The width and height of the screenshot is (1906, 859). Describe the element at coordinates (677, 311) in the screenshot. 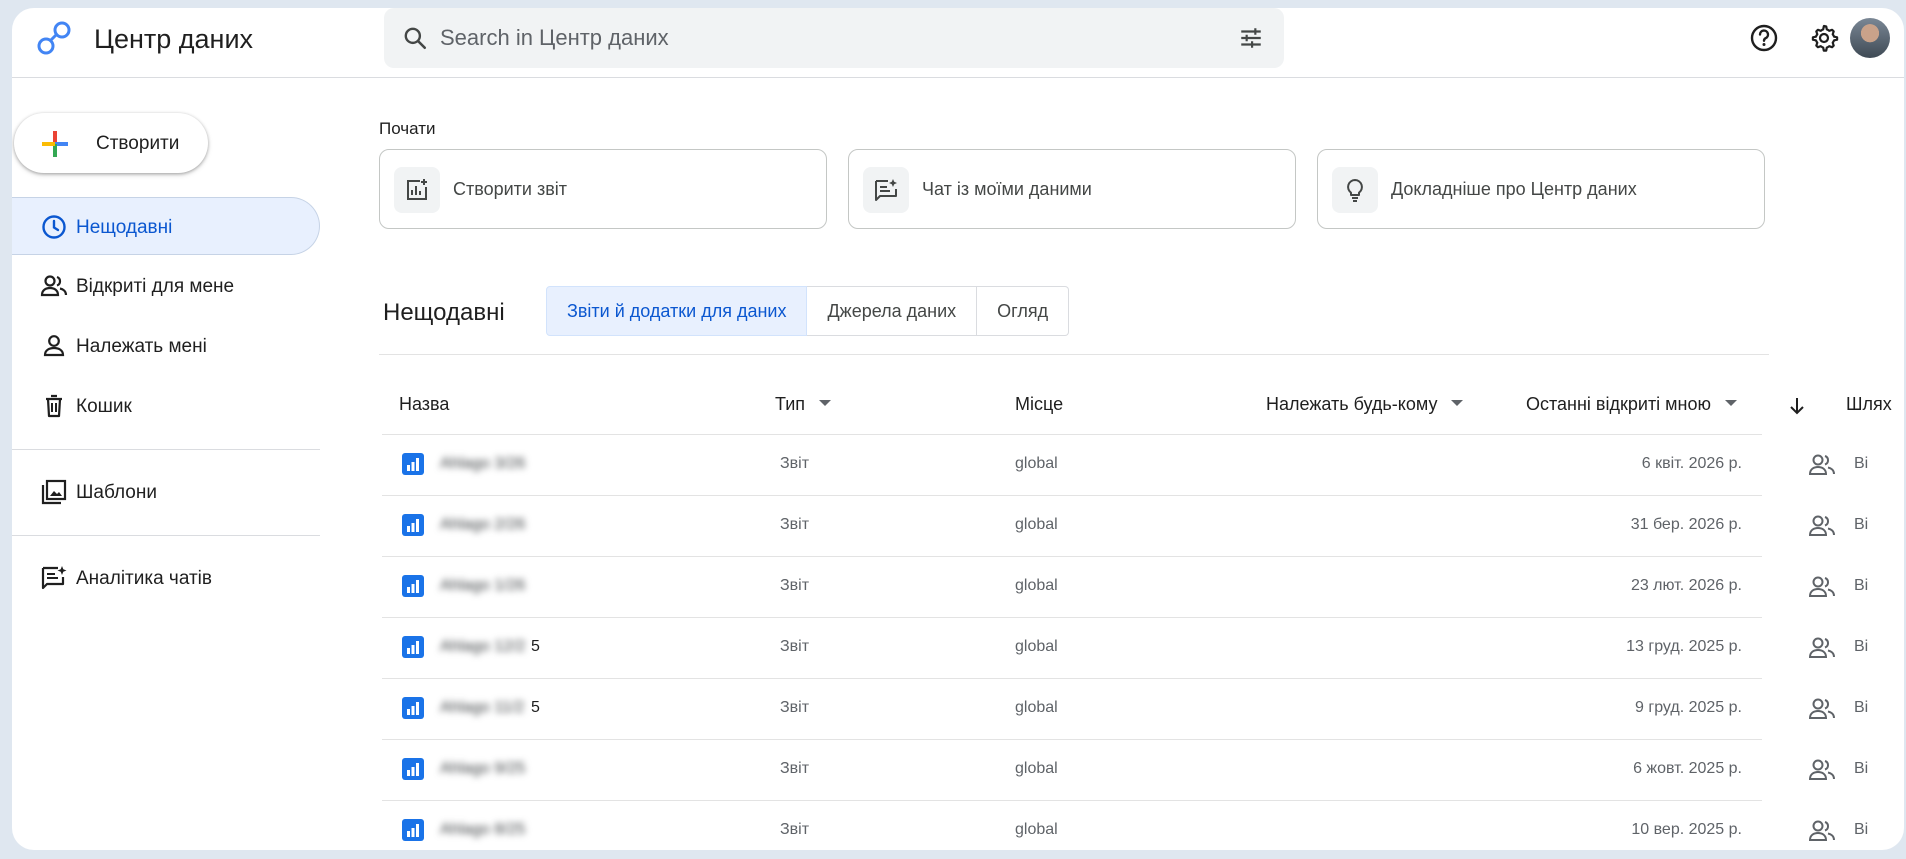

I see `tab-reports: Звіти й додатки для даних` at that location.